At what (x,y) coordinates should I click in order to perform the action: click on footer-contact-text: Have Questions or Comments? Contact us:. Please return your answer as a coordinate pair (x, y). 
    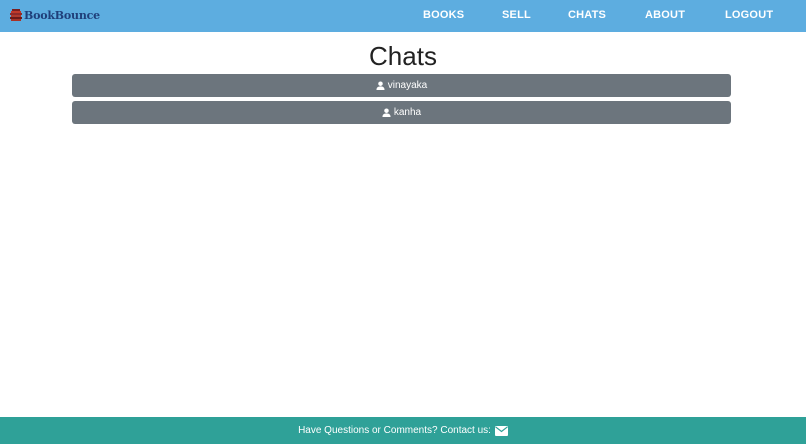
    Looking at the image, I should click on (394, 430).